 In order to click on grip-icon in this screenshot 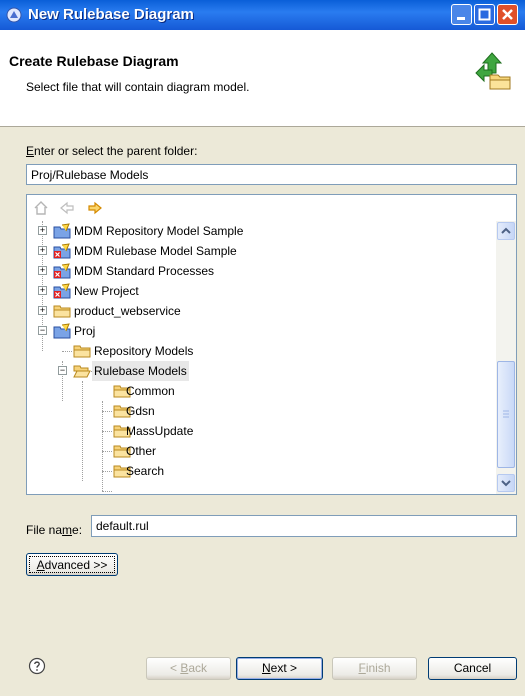, I will do `click(506, 414)`.